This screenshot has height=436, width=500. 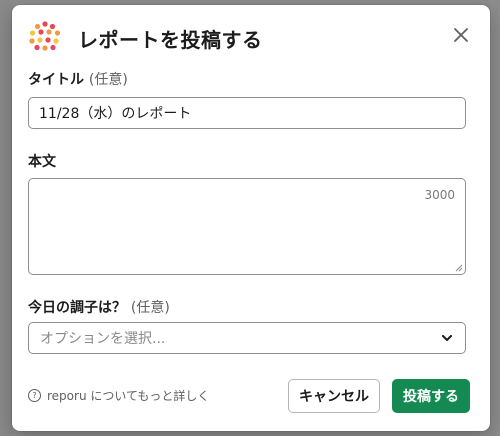 I want to click on mood-field-label: 今日の調子は？ (任意), so click(x=99, y=307).